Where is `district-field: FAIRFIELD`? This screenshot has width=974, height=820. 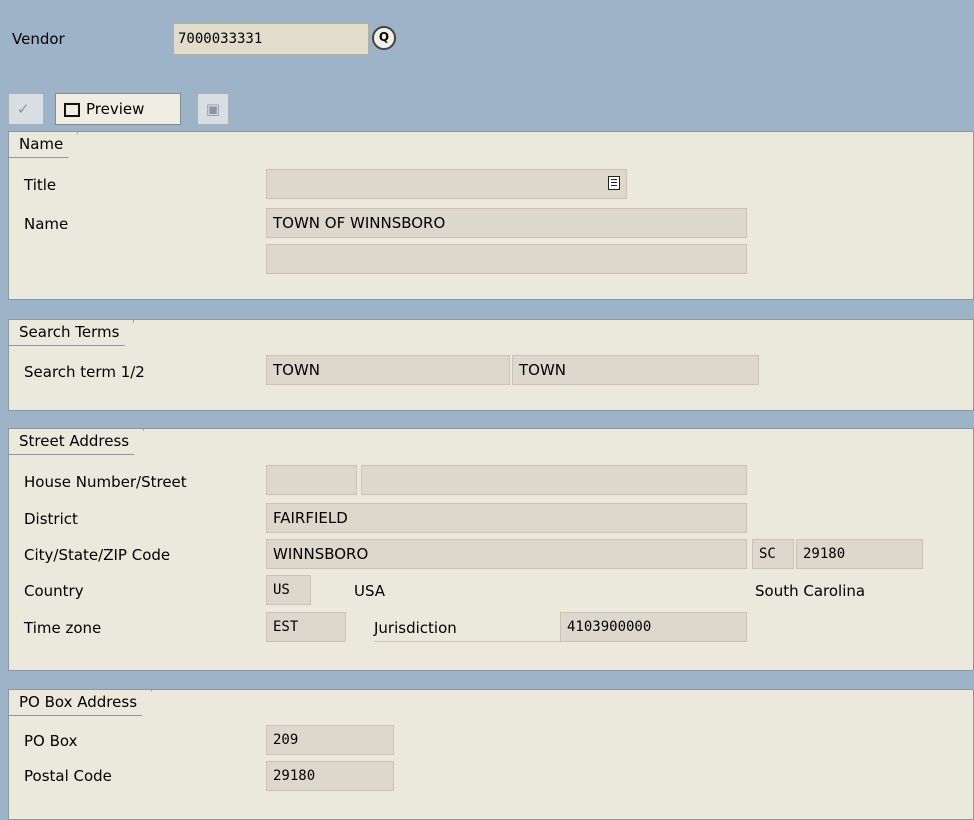
district-field: FAIRFIELD is located at coordinates (506, 518).